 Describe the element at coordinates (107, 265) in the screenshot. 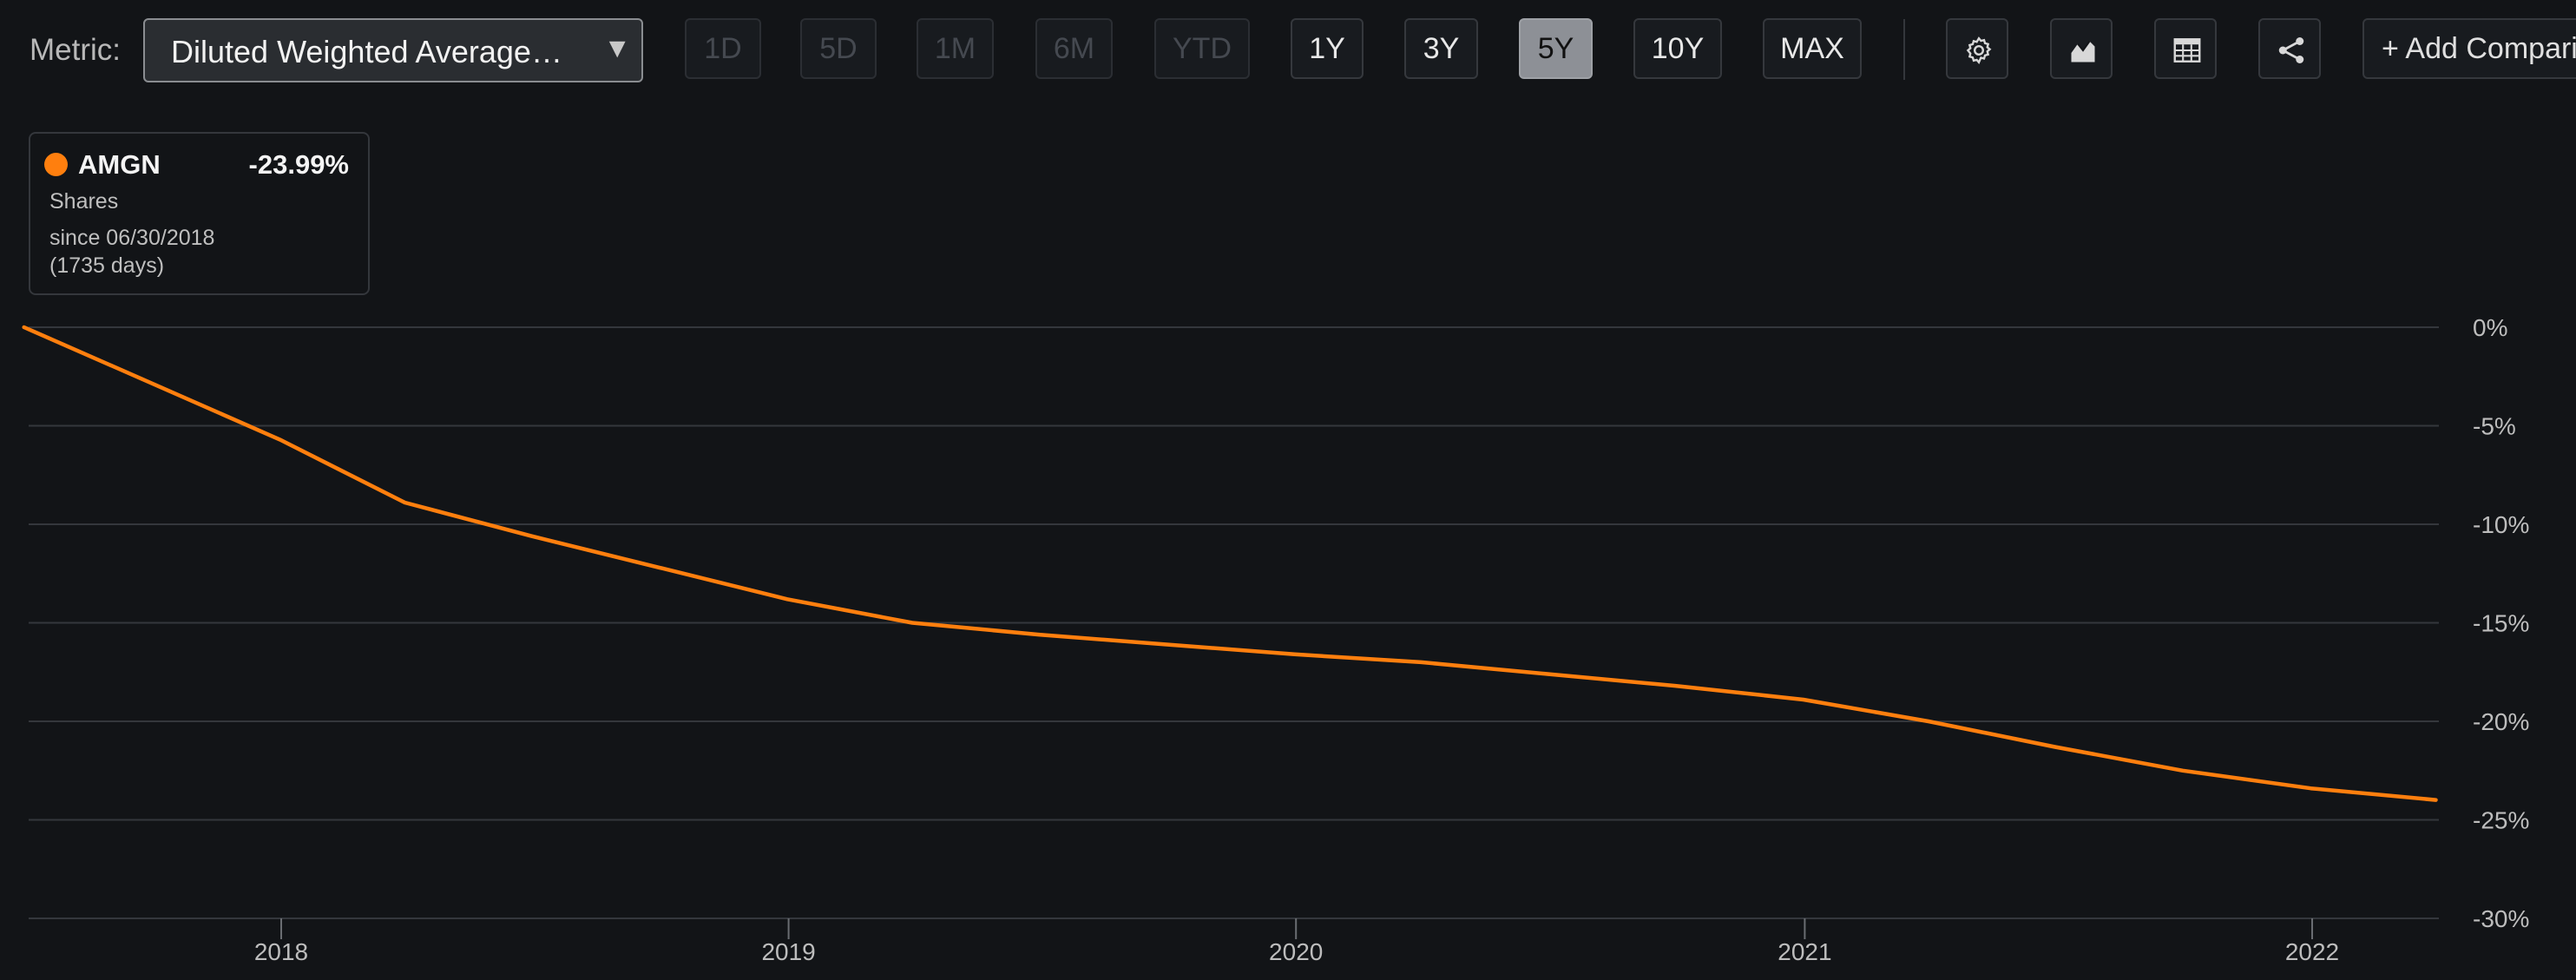

I see `legend-days: (1735 days)` at that location.